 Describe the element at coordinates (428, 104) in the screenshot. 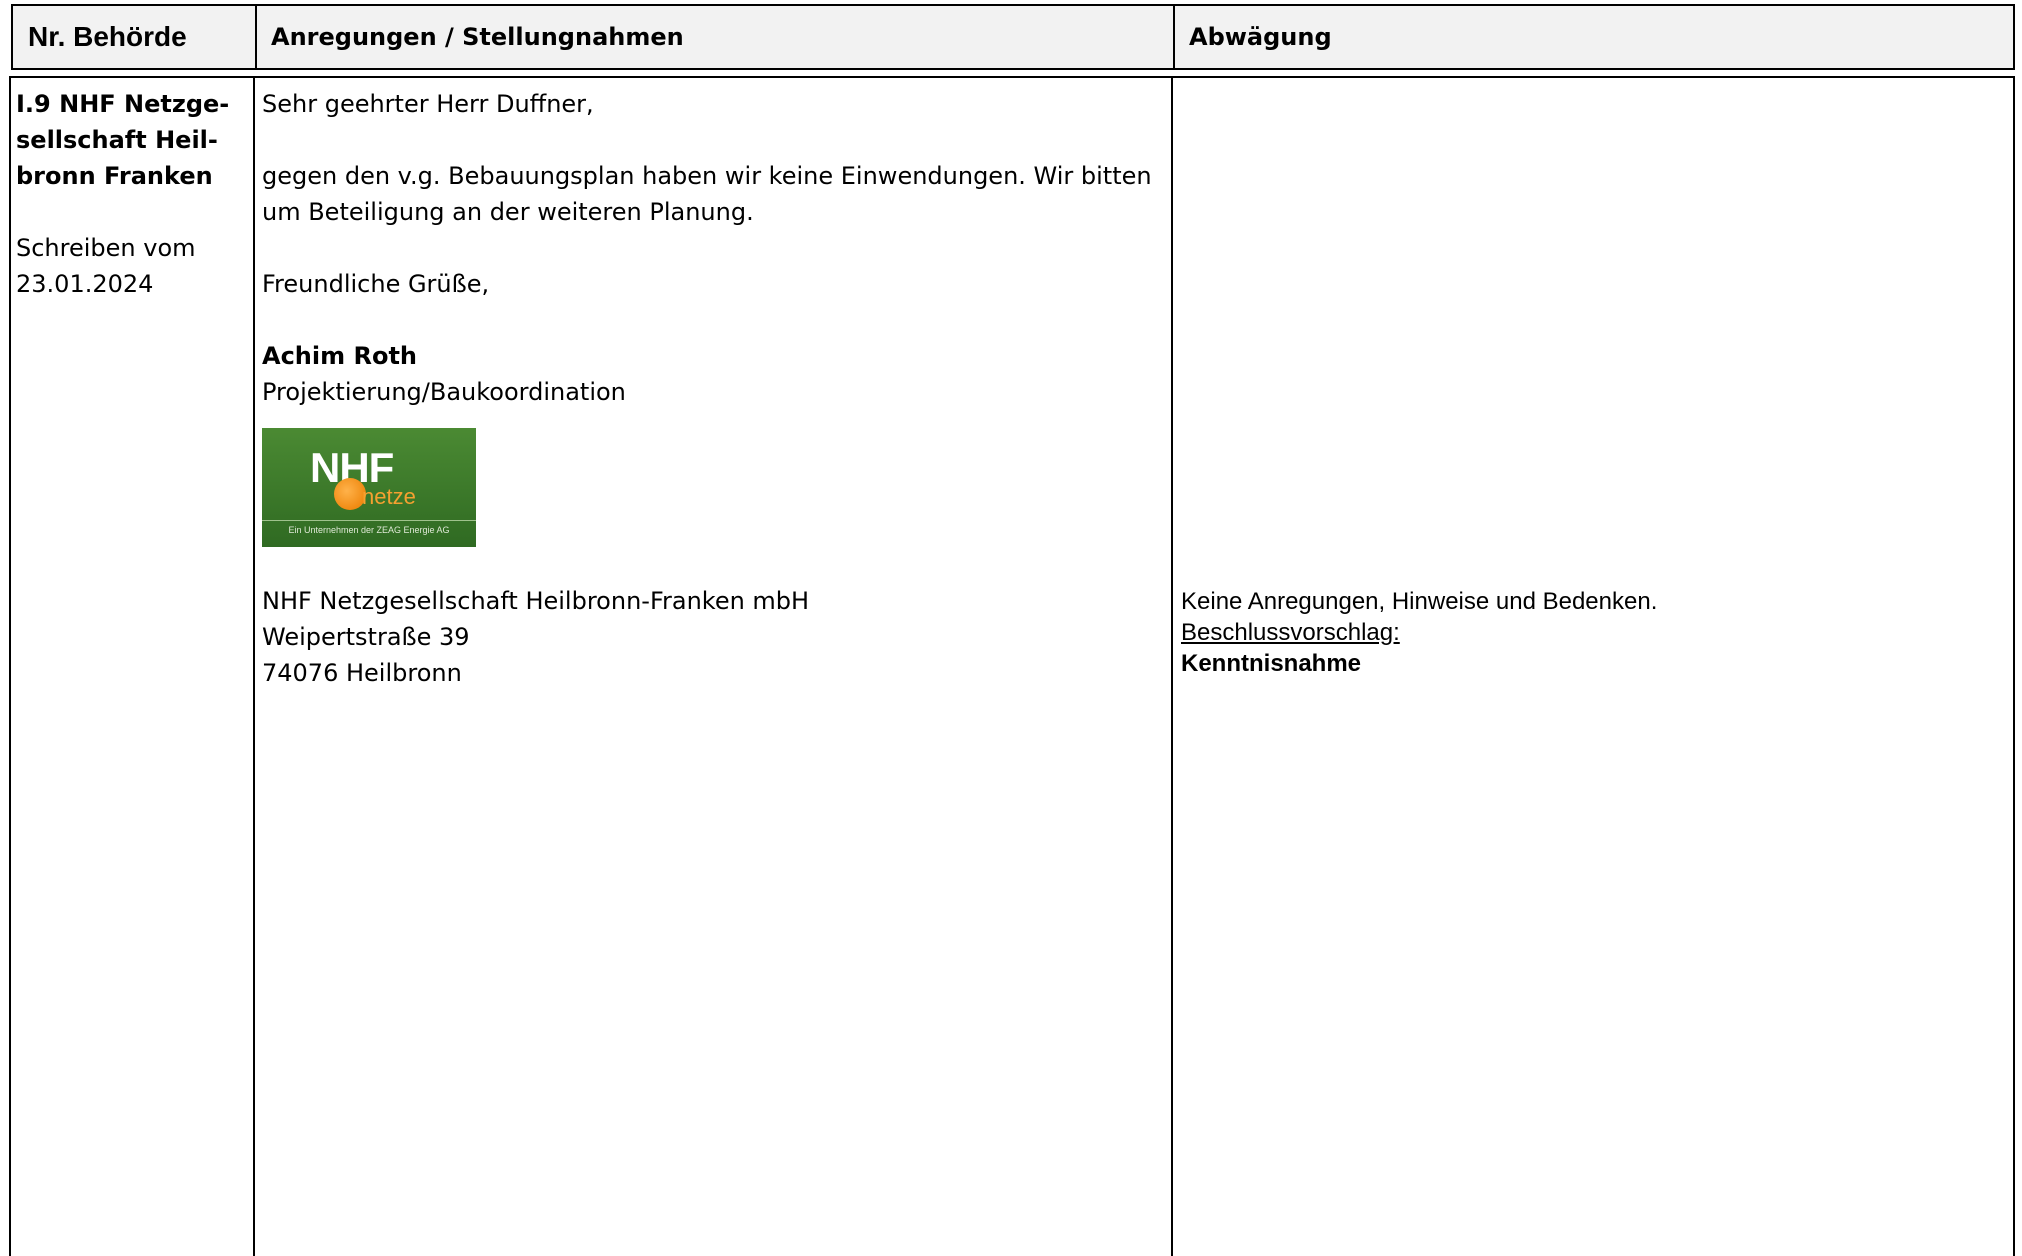

I see `salutation: Sehr geehrter Herr Duffner,` at that location.